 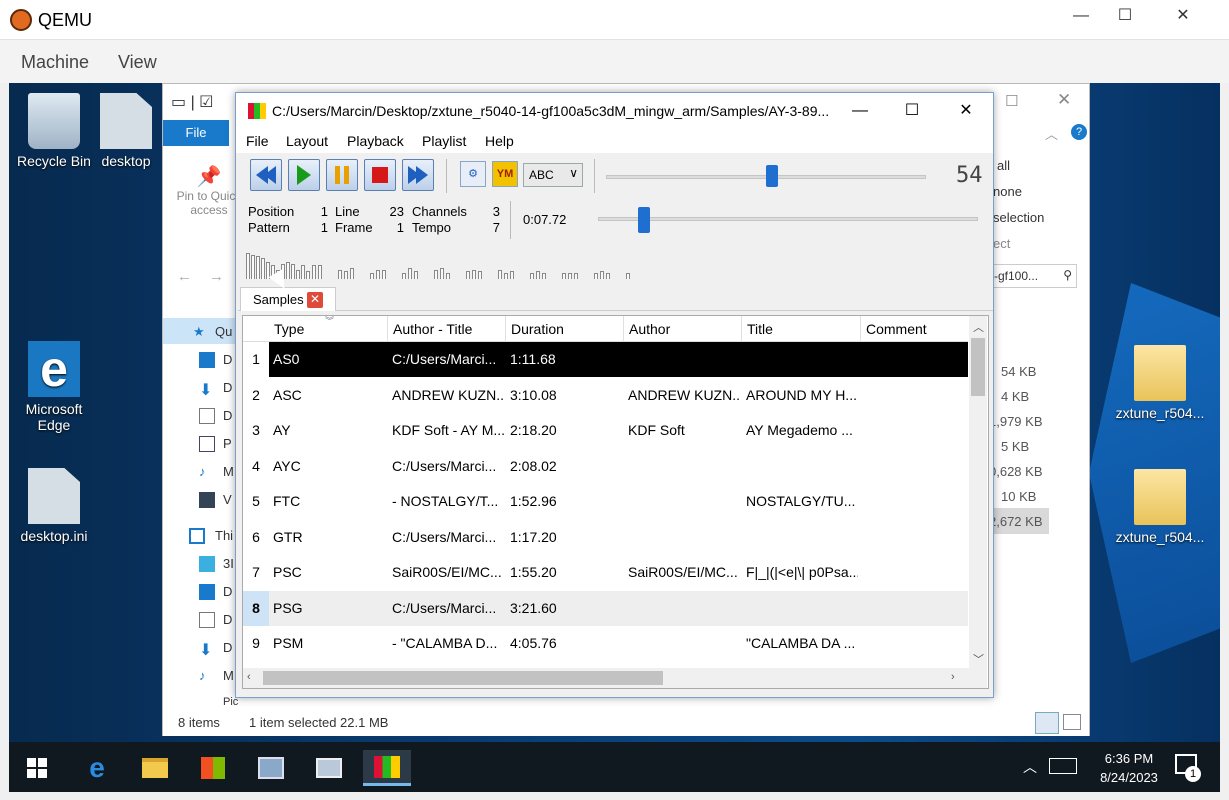 I want to click on menu-machine: Machine, so click(x=55, y=62).